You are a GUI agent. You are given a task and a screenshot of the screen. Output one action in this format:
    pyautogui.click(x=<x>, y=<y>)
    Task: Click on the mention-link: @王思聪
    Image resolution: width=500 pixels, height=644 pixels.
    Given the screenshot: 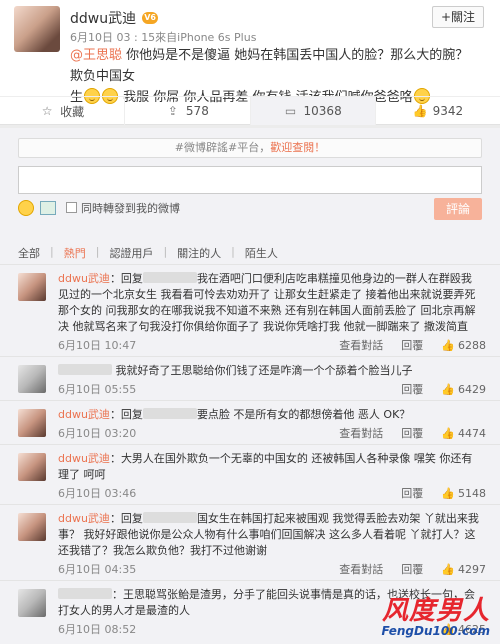 What is the action you would take?
    pyautogui.click(x=96, y=55)
    